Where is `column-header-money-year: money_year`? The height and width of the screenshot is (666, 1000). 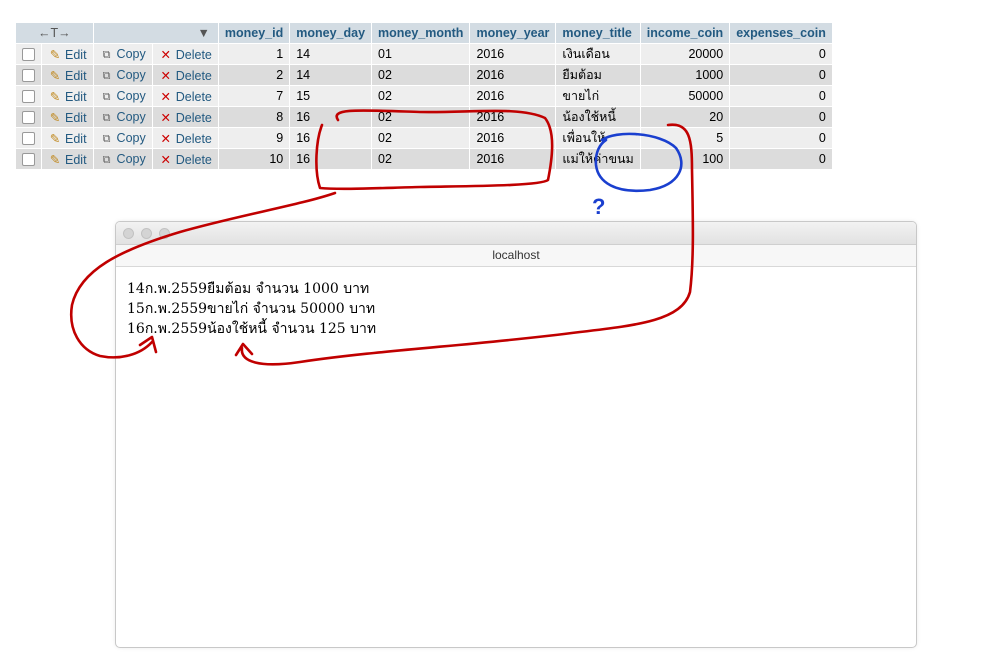 column-header-money-year: money_year is located at coordinates (513, 33).